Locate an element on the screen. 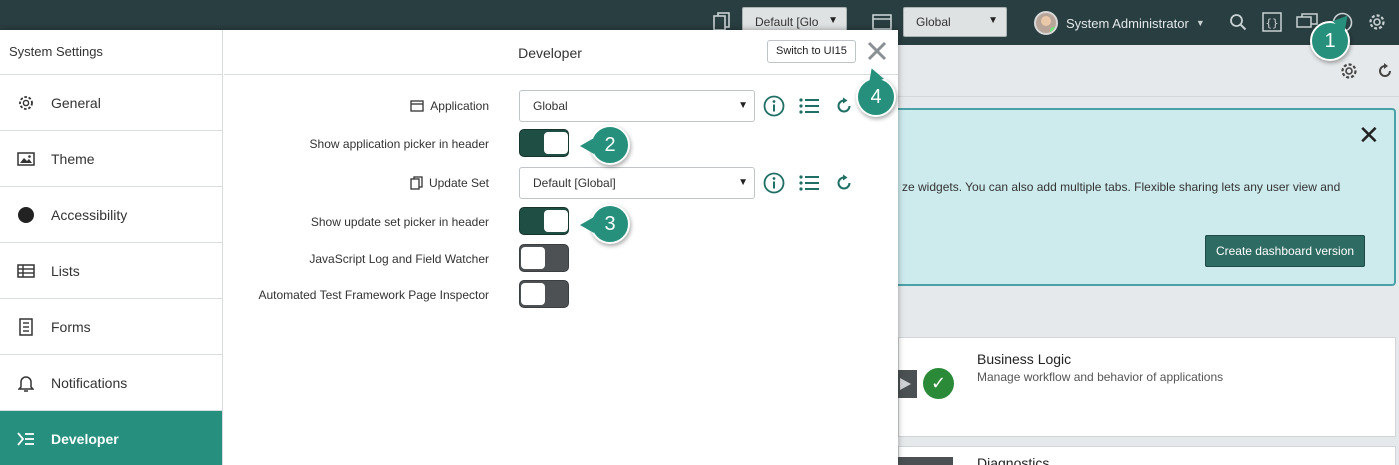 The height and width of the screenshot is (465, 1399). search-icon is located at coordinates (1238, 22).